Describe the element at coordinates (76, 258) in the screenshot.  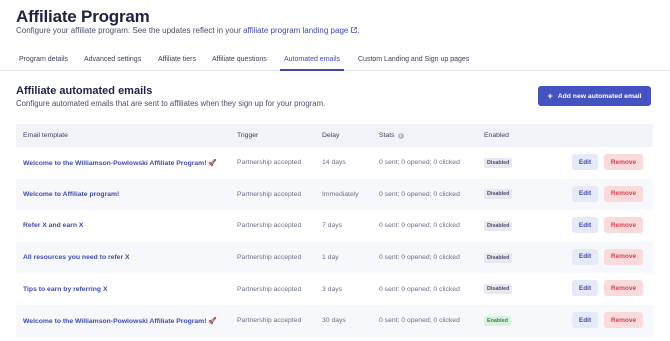
I see `email-template-link: All resources you need to refer X` at that location.